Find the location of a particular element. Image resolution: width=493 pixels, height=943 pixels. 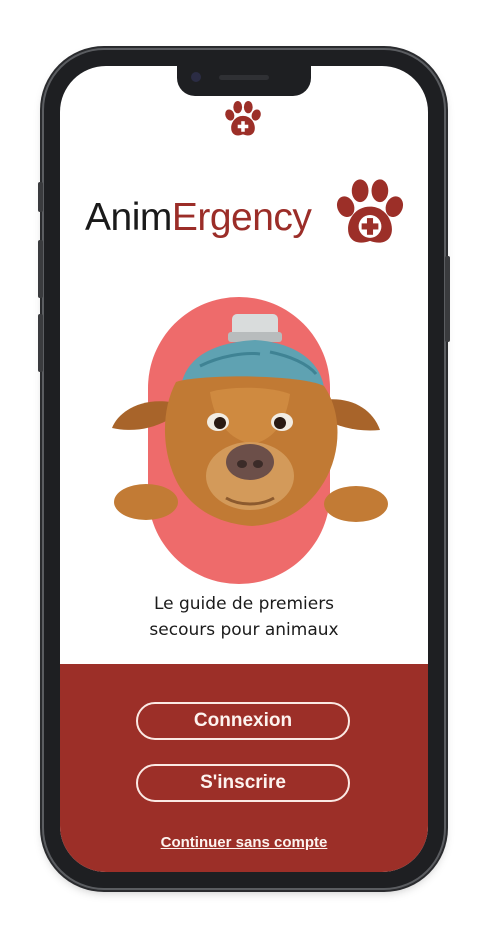

power-button is located at coordinates (447, 299).